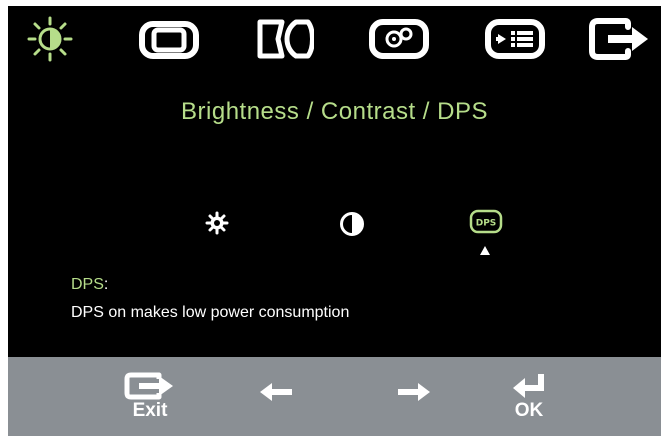  I want to click on arrow-right-icon, so click(414, 392).